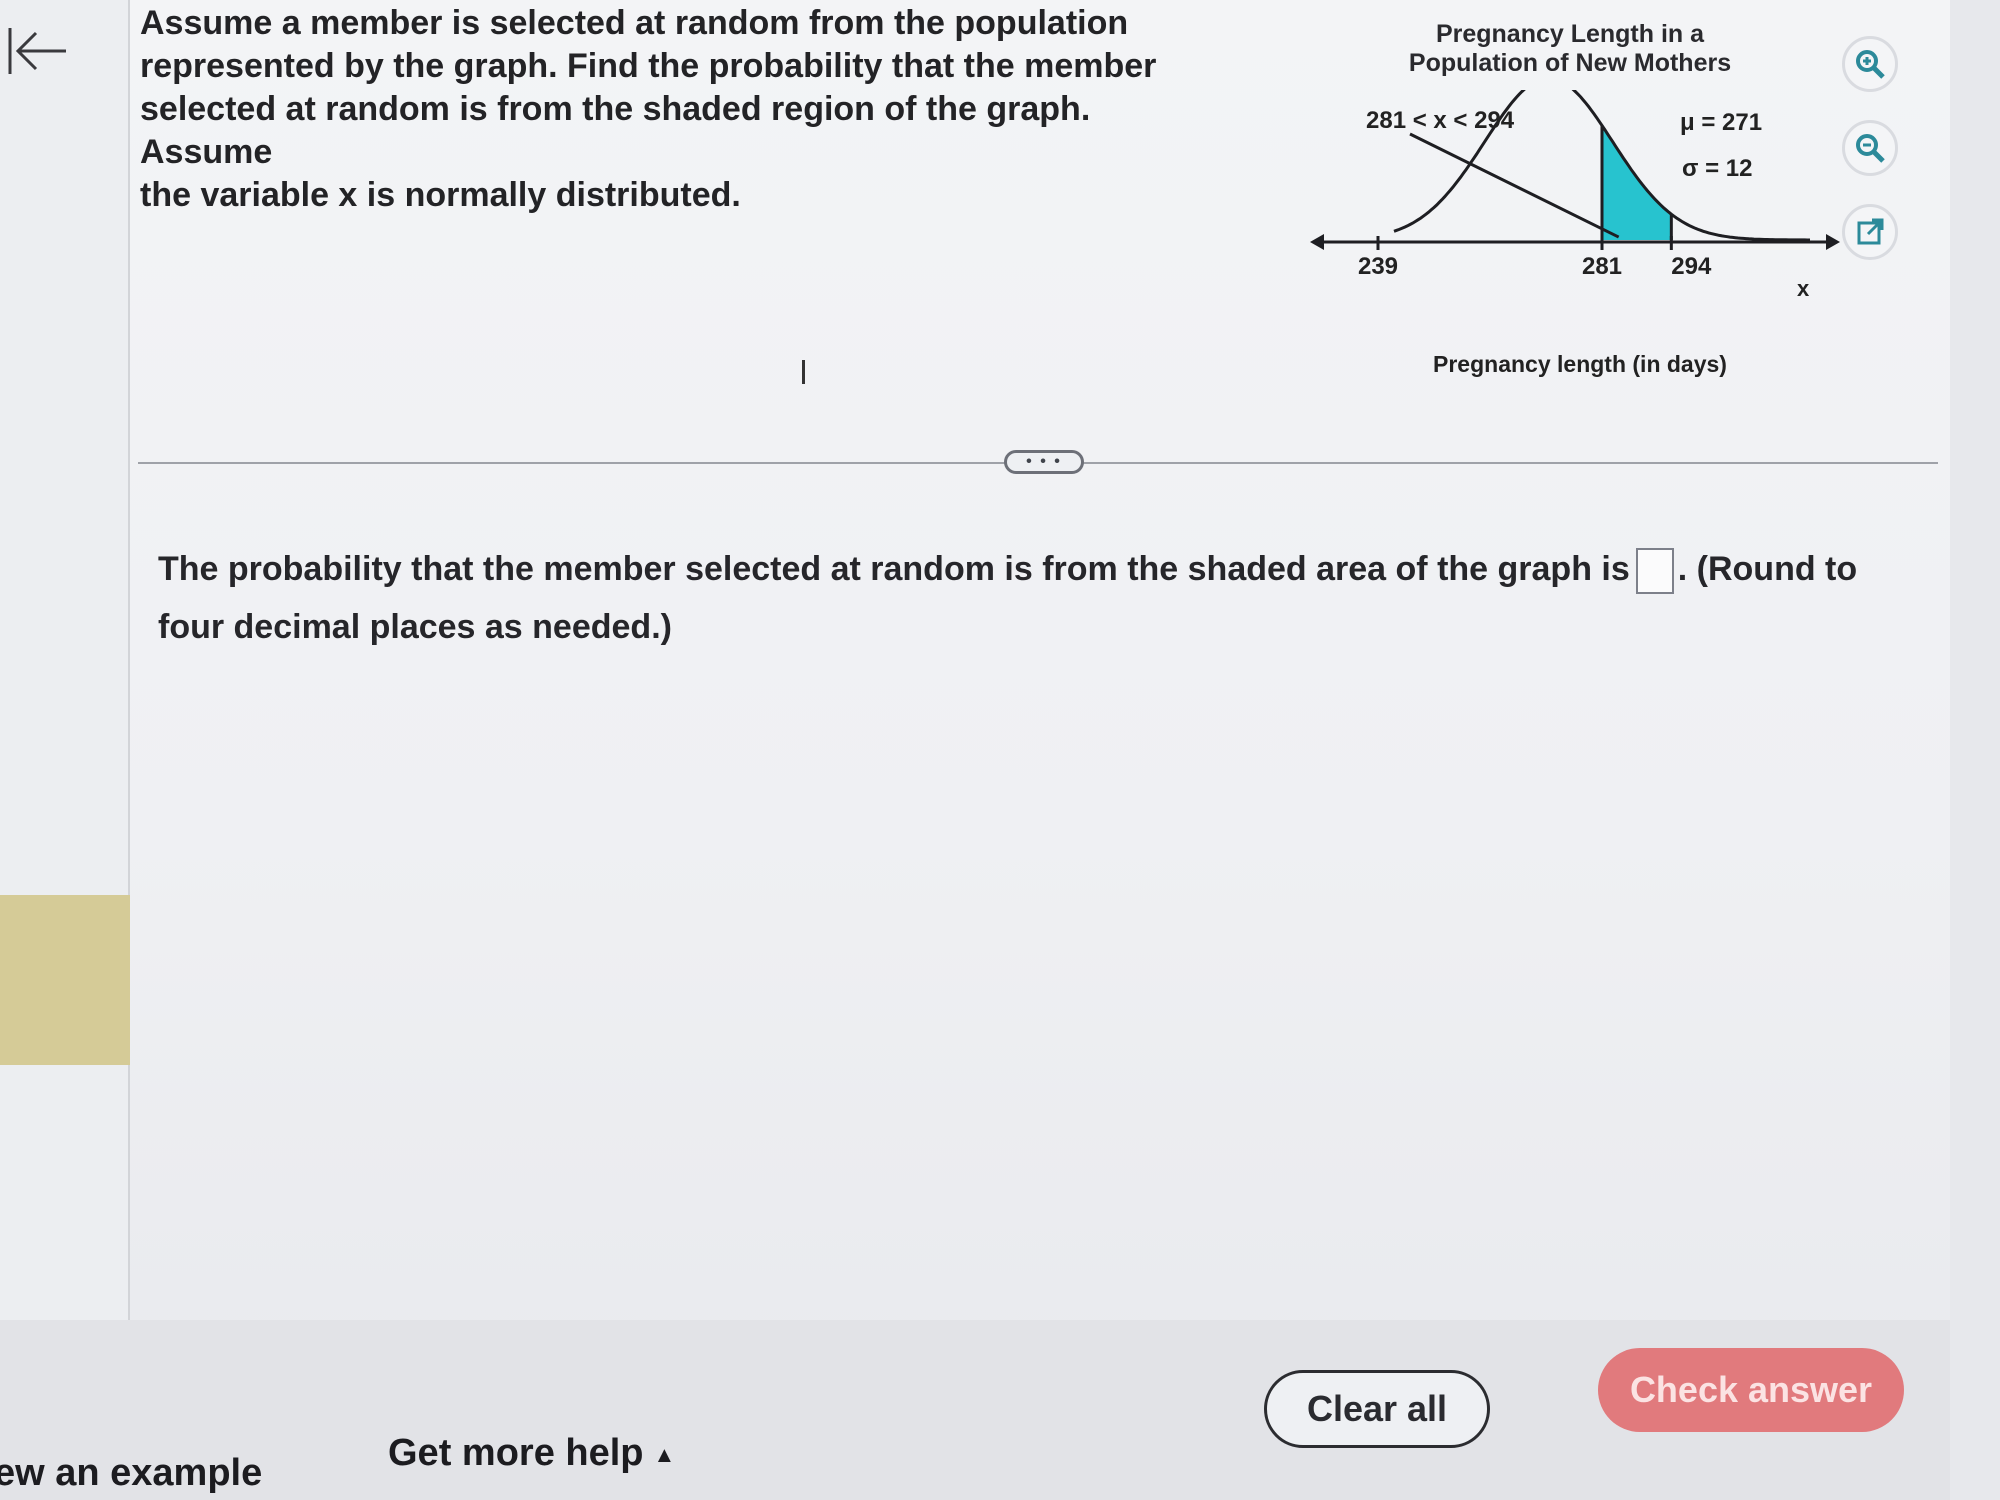 The width and height of the screenshot is (2000, 1500). What do you see at coordinates (38, 52) in the screenshot?
I see `back-arrow-icon` at bounding box center [38, 52].